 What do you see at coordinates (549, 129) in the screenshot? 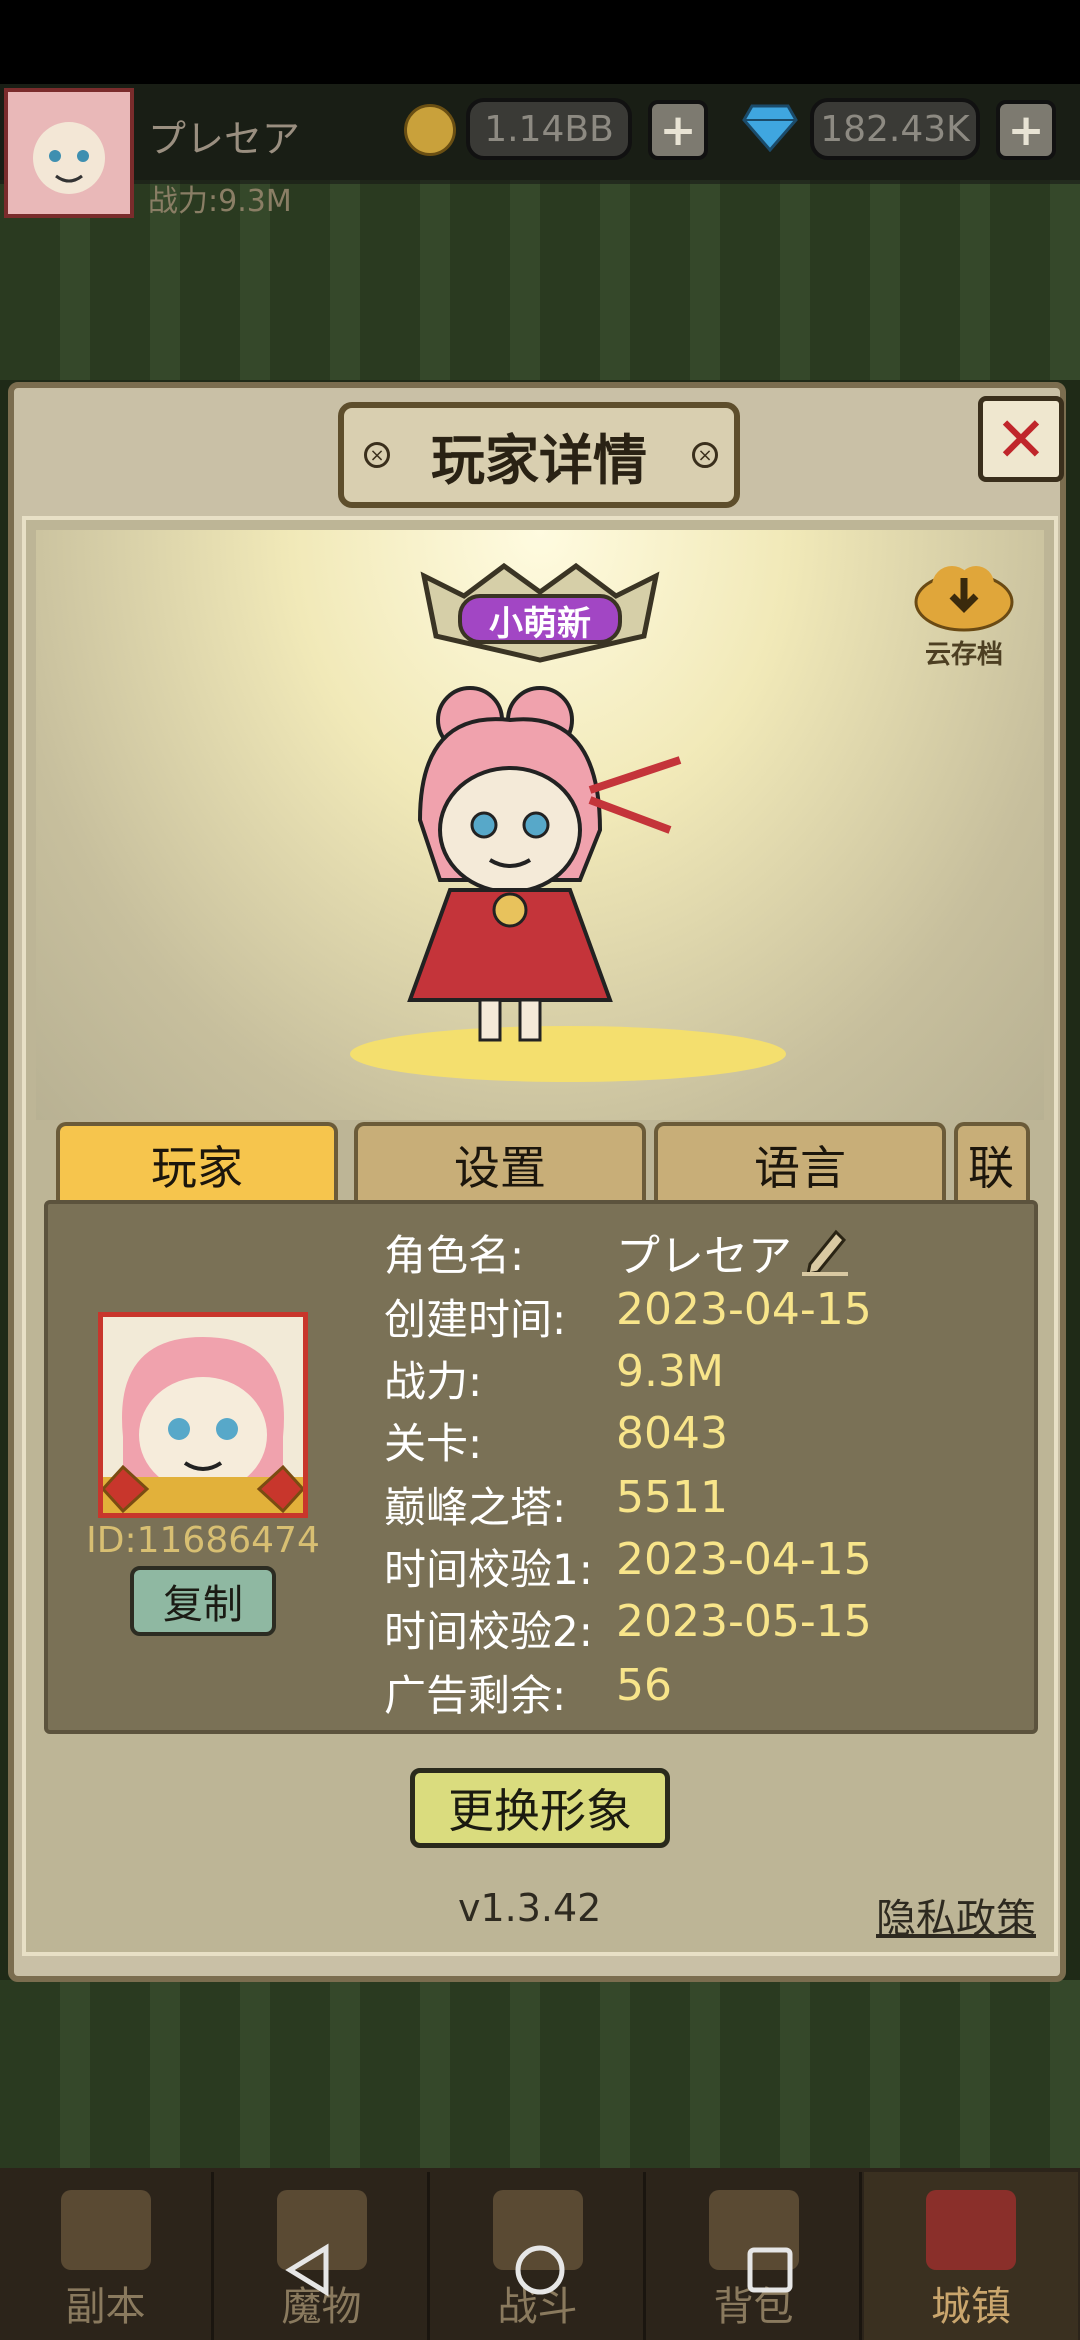
I see `gold-amount: 1.14BB` at bounding box center [549, 129].